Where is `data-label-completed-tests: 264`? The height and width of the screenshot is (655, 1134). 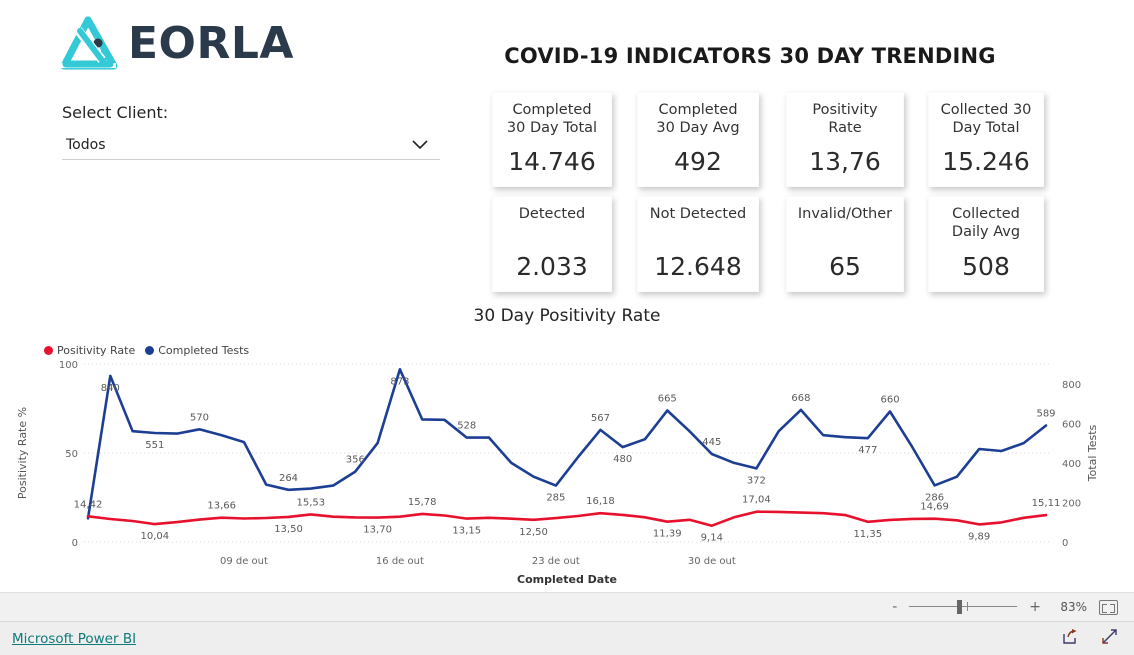
data-label-completed-tests: 264 is located at coordinates (288, 478).